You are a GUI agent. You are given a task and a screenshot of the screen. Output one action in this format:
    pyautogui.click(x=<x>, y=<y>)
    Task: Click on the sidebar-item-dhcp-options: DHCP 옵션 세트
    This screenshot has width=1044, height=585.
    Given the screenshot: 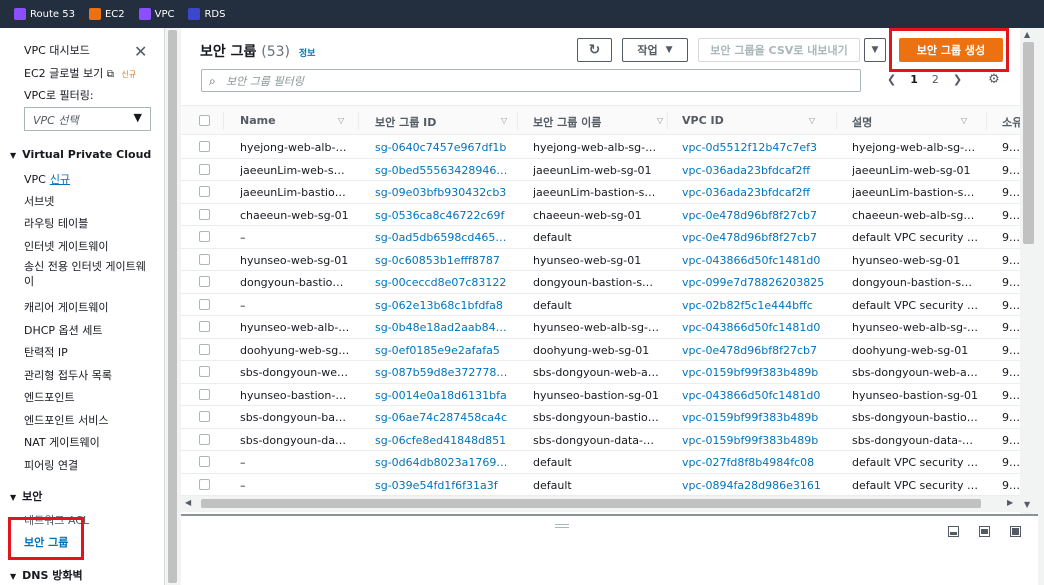 What is the action you would take?
    pyautogui.click(x=63, y=330)
    